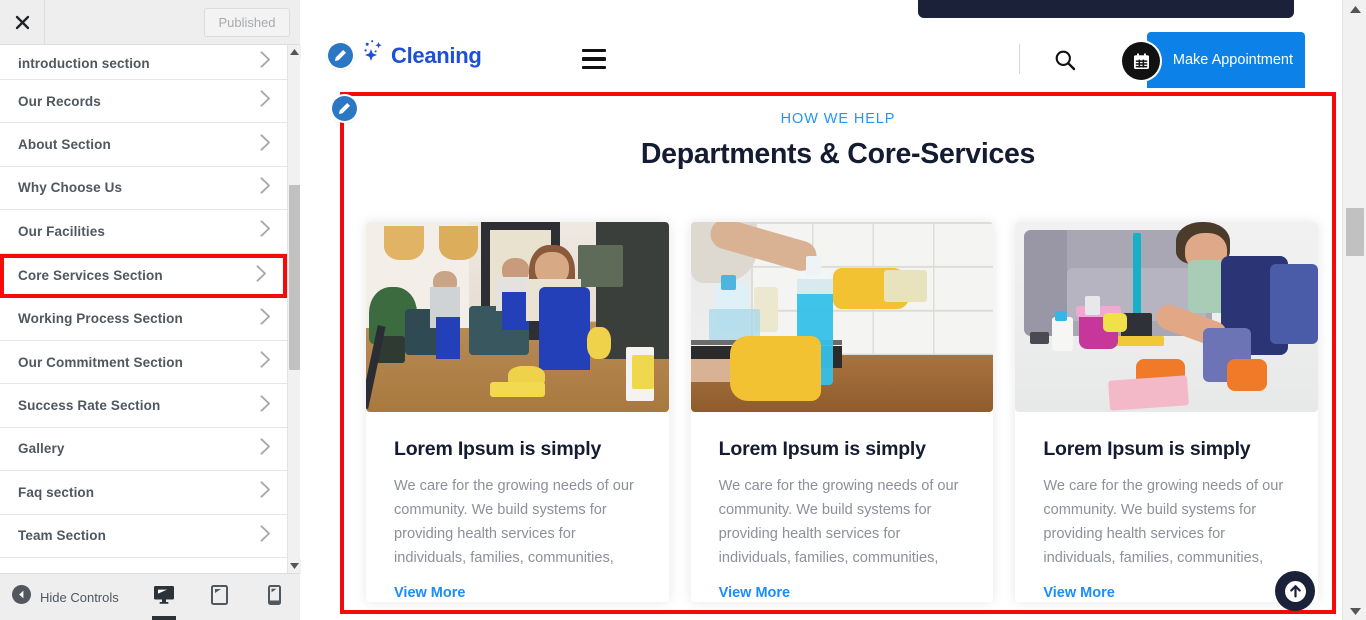 The image size is (1366, 620). Describe the element at coordinates (143, 536) in the screenshot. I see `sidebar-item-team-section: Team Section` at that location.